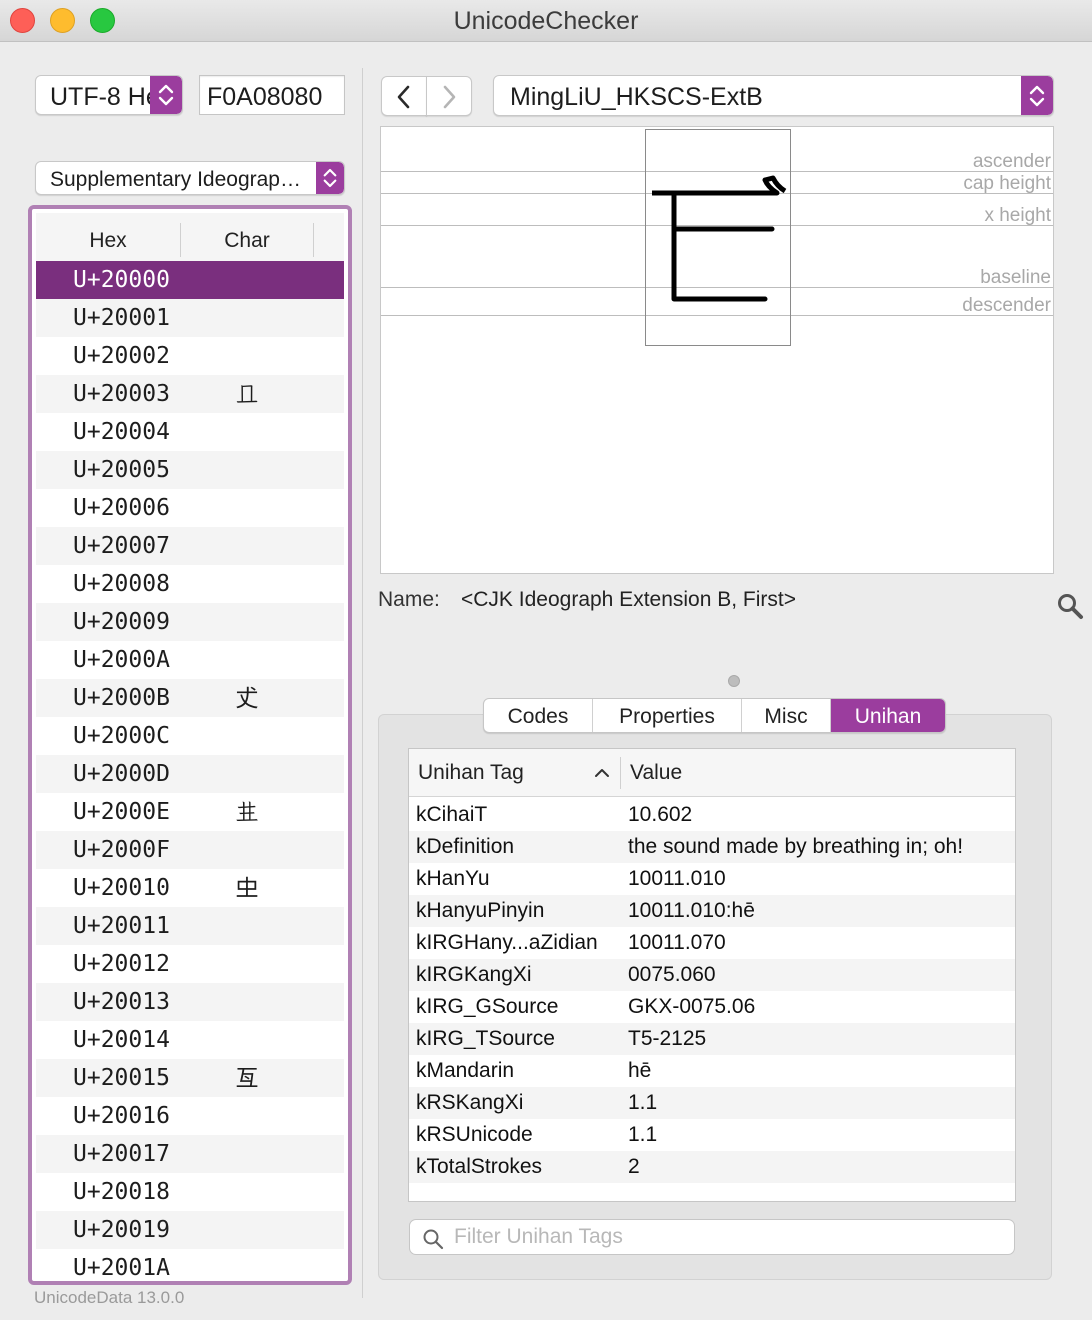  Describe the element at coordinates (108, 239) in the screenshot. I see `column-header-hex: Hex` at that location.